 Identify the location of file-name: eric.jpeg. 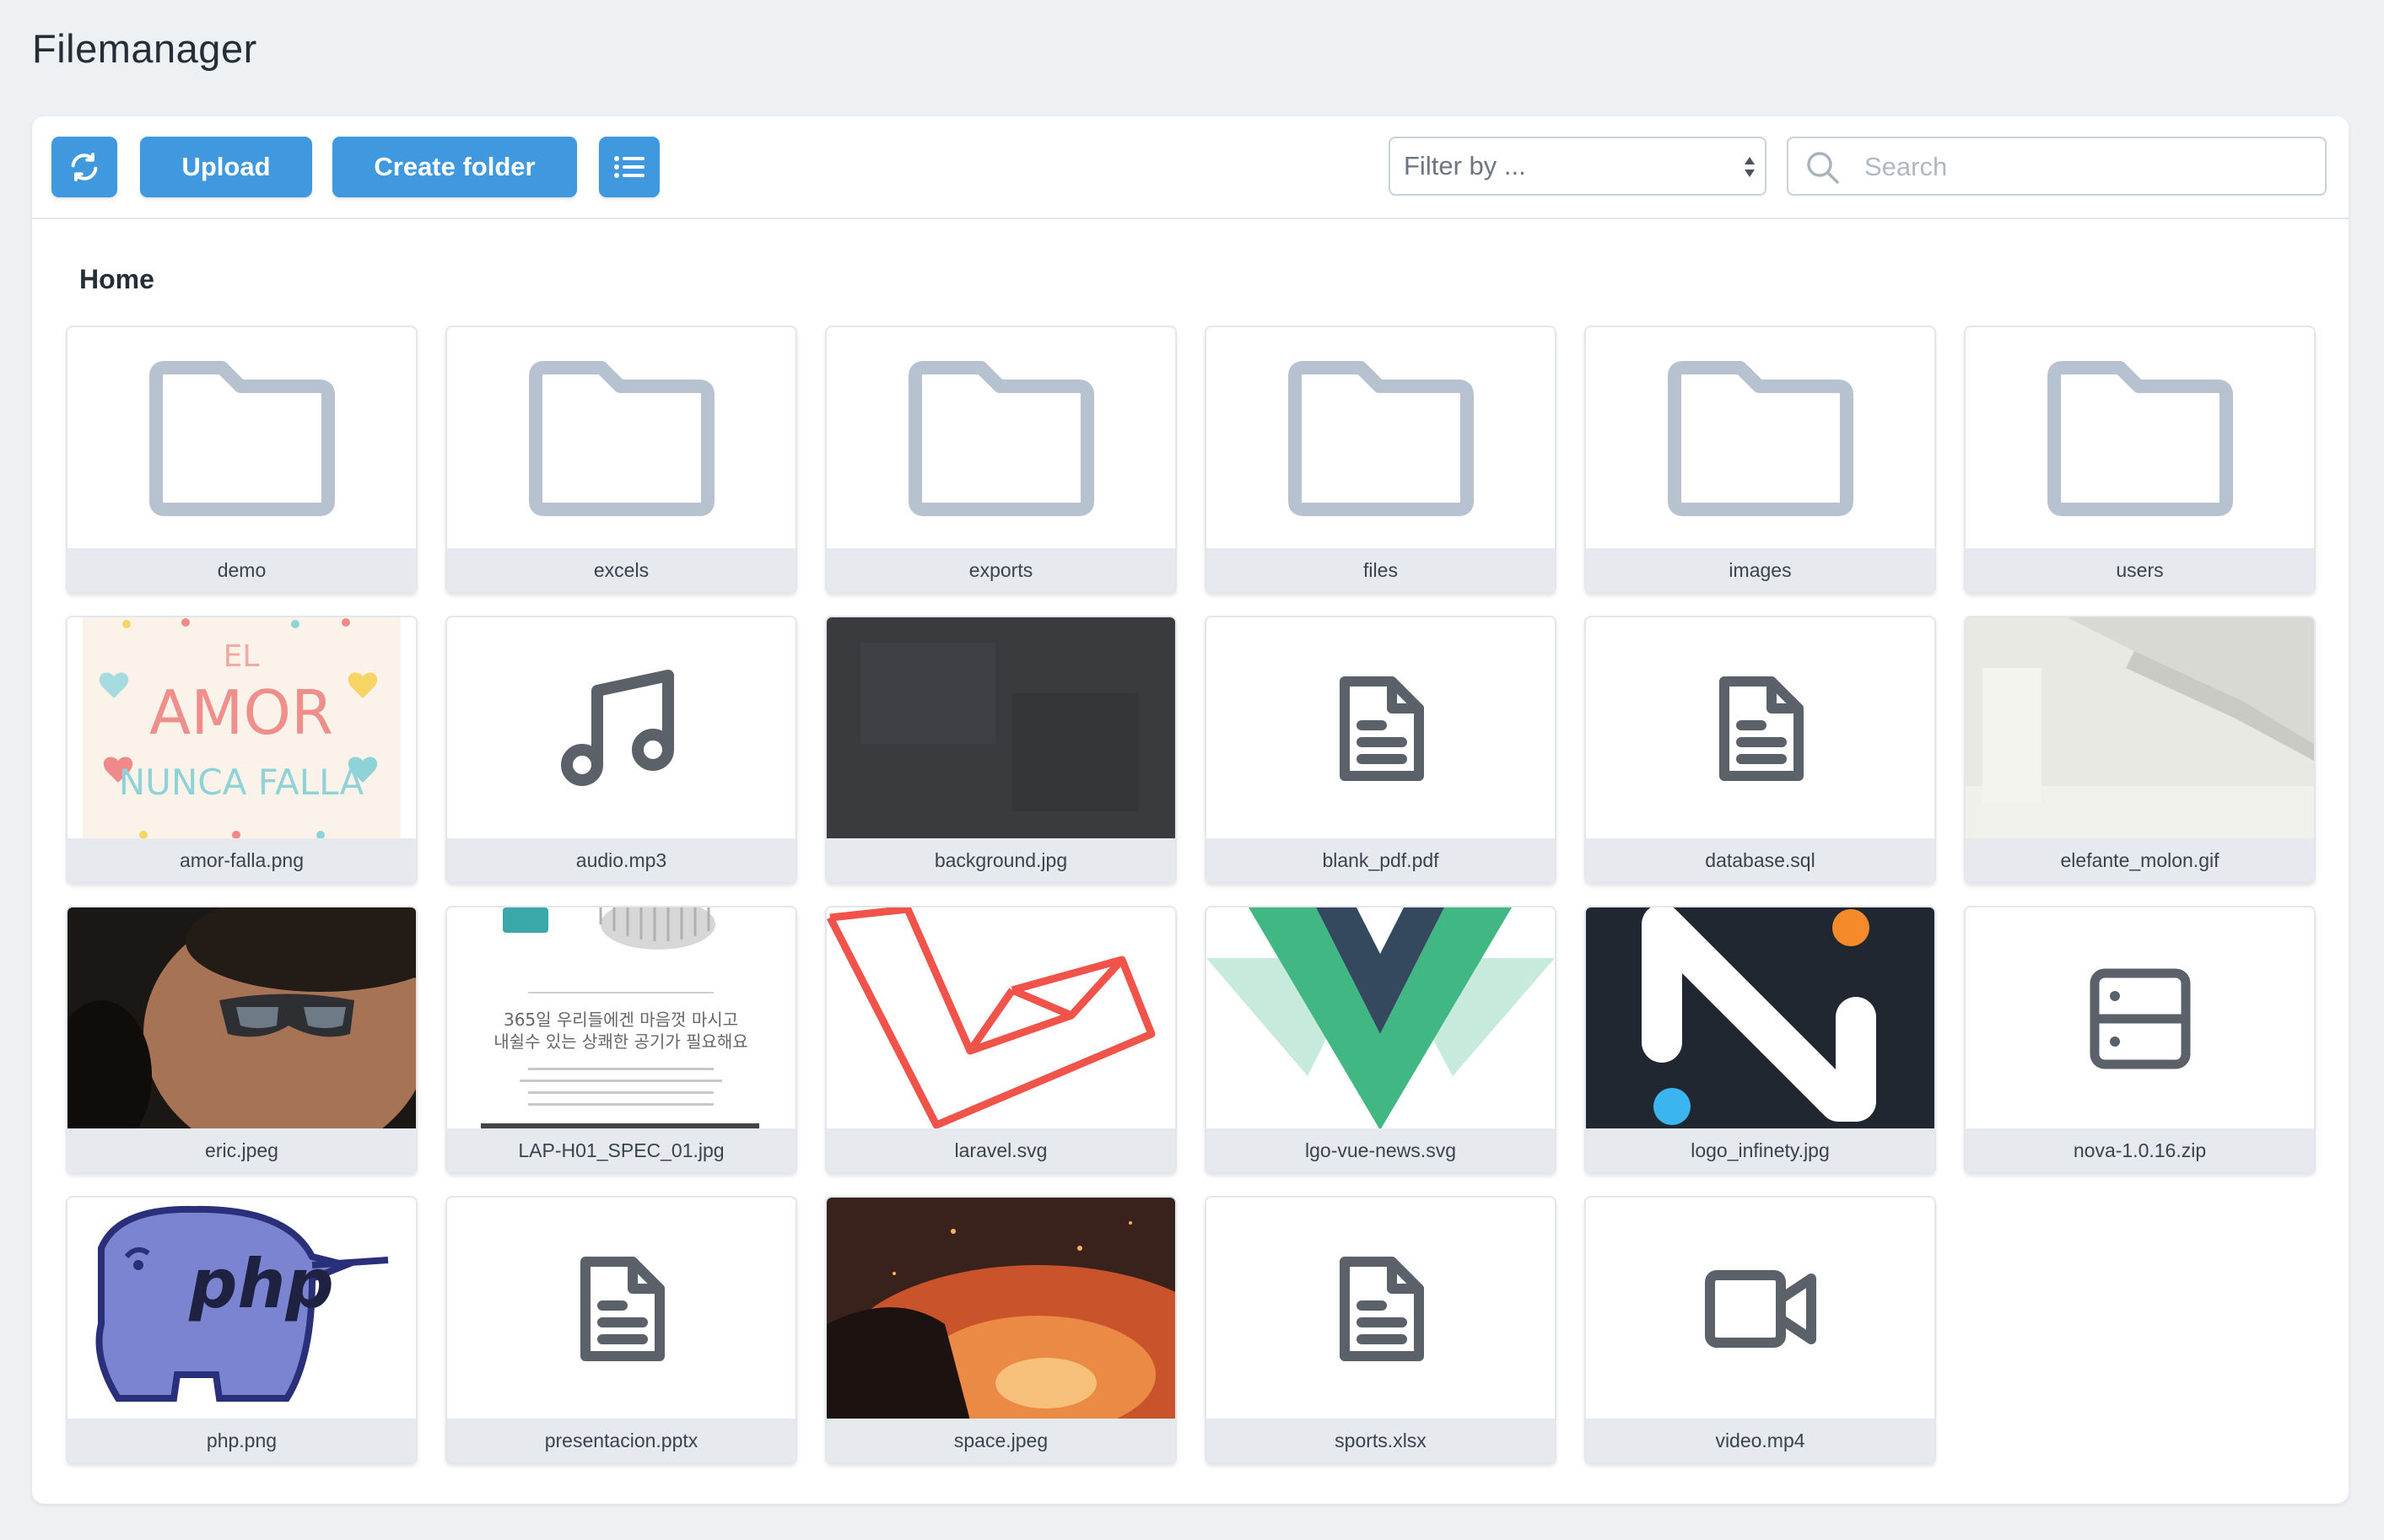
(242, 1150).